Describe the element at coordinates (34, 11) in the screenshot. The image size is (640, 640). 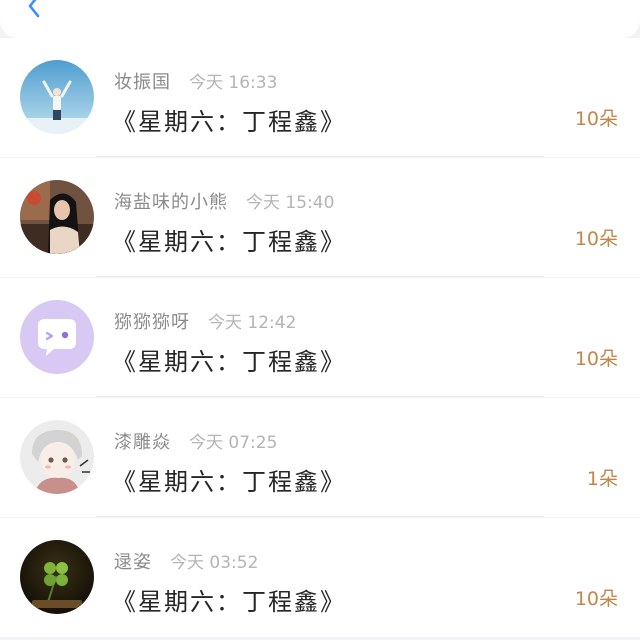
I see `chevron-left-icon` at that location.